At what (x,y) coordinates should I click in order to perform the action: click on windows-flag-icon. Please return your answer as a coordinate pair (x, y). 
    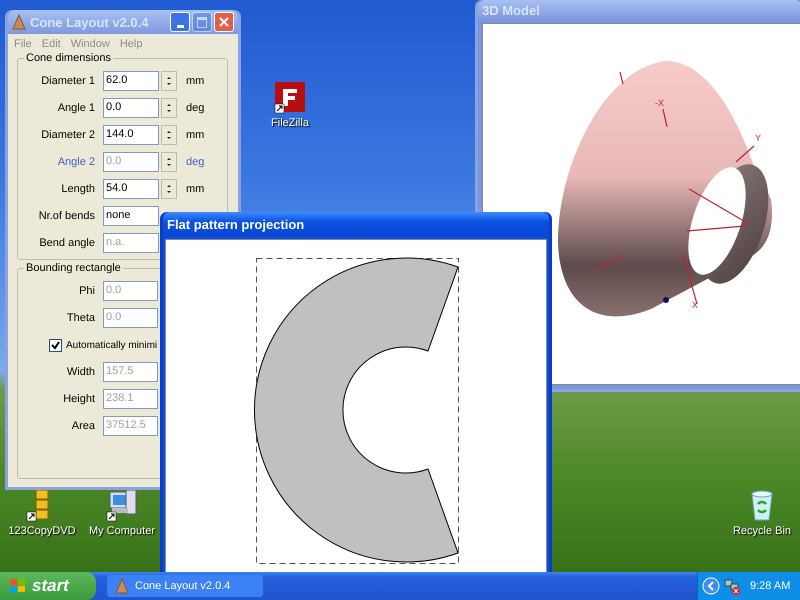
    Looking at the image, I should click on (18, 586).